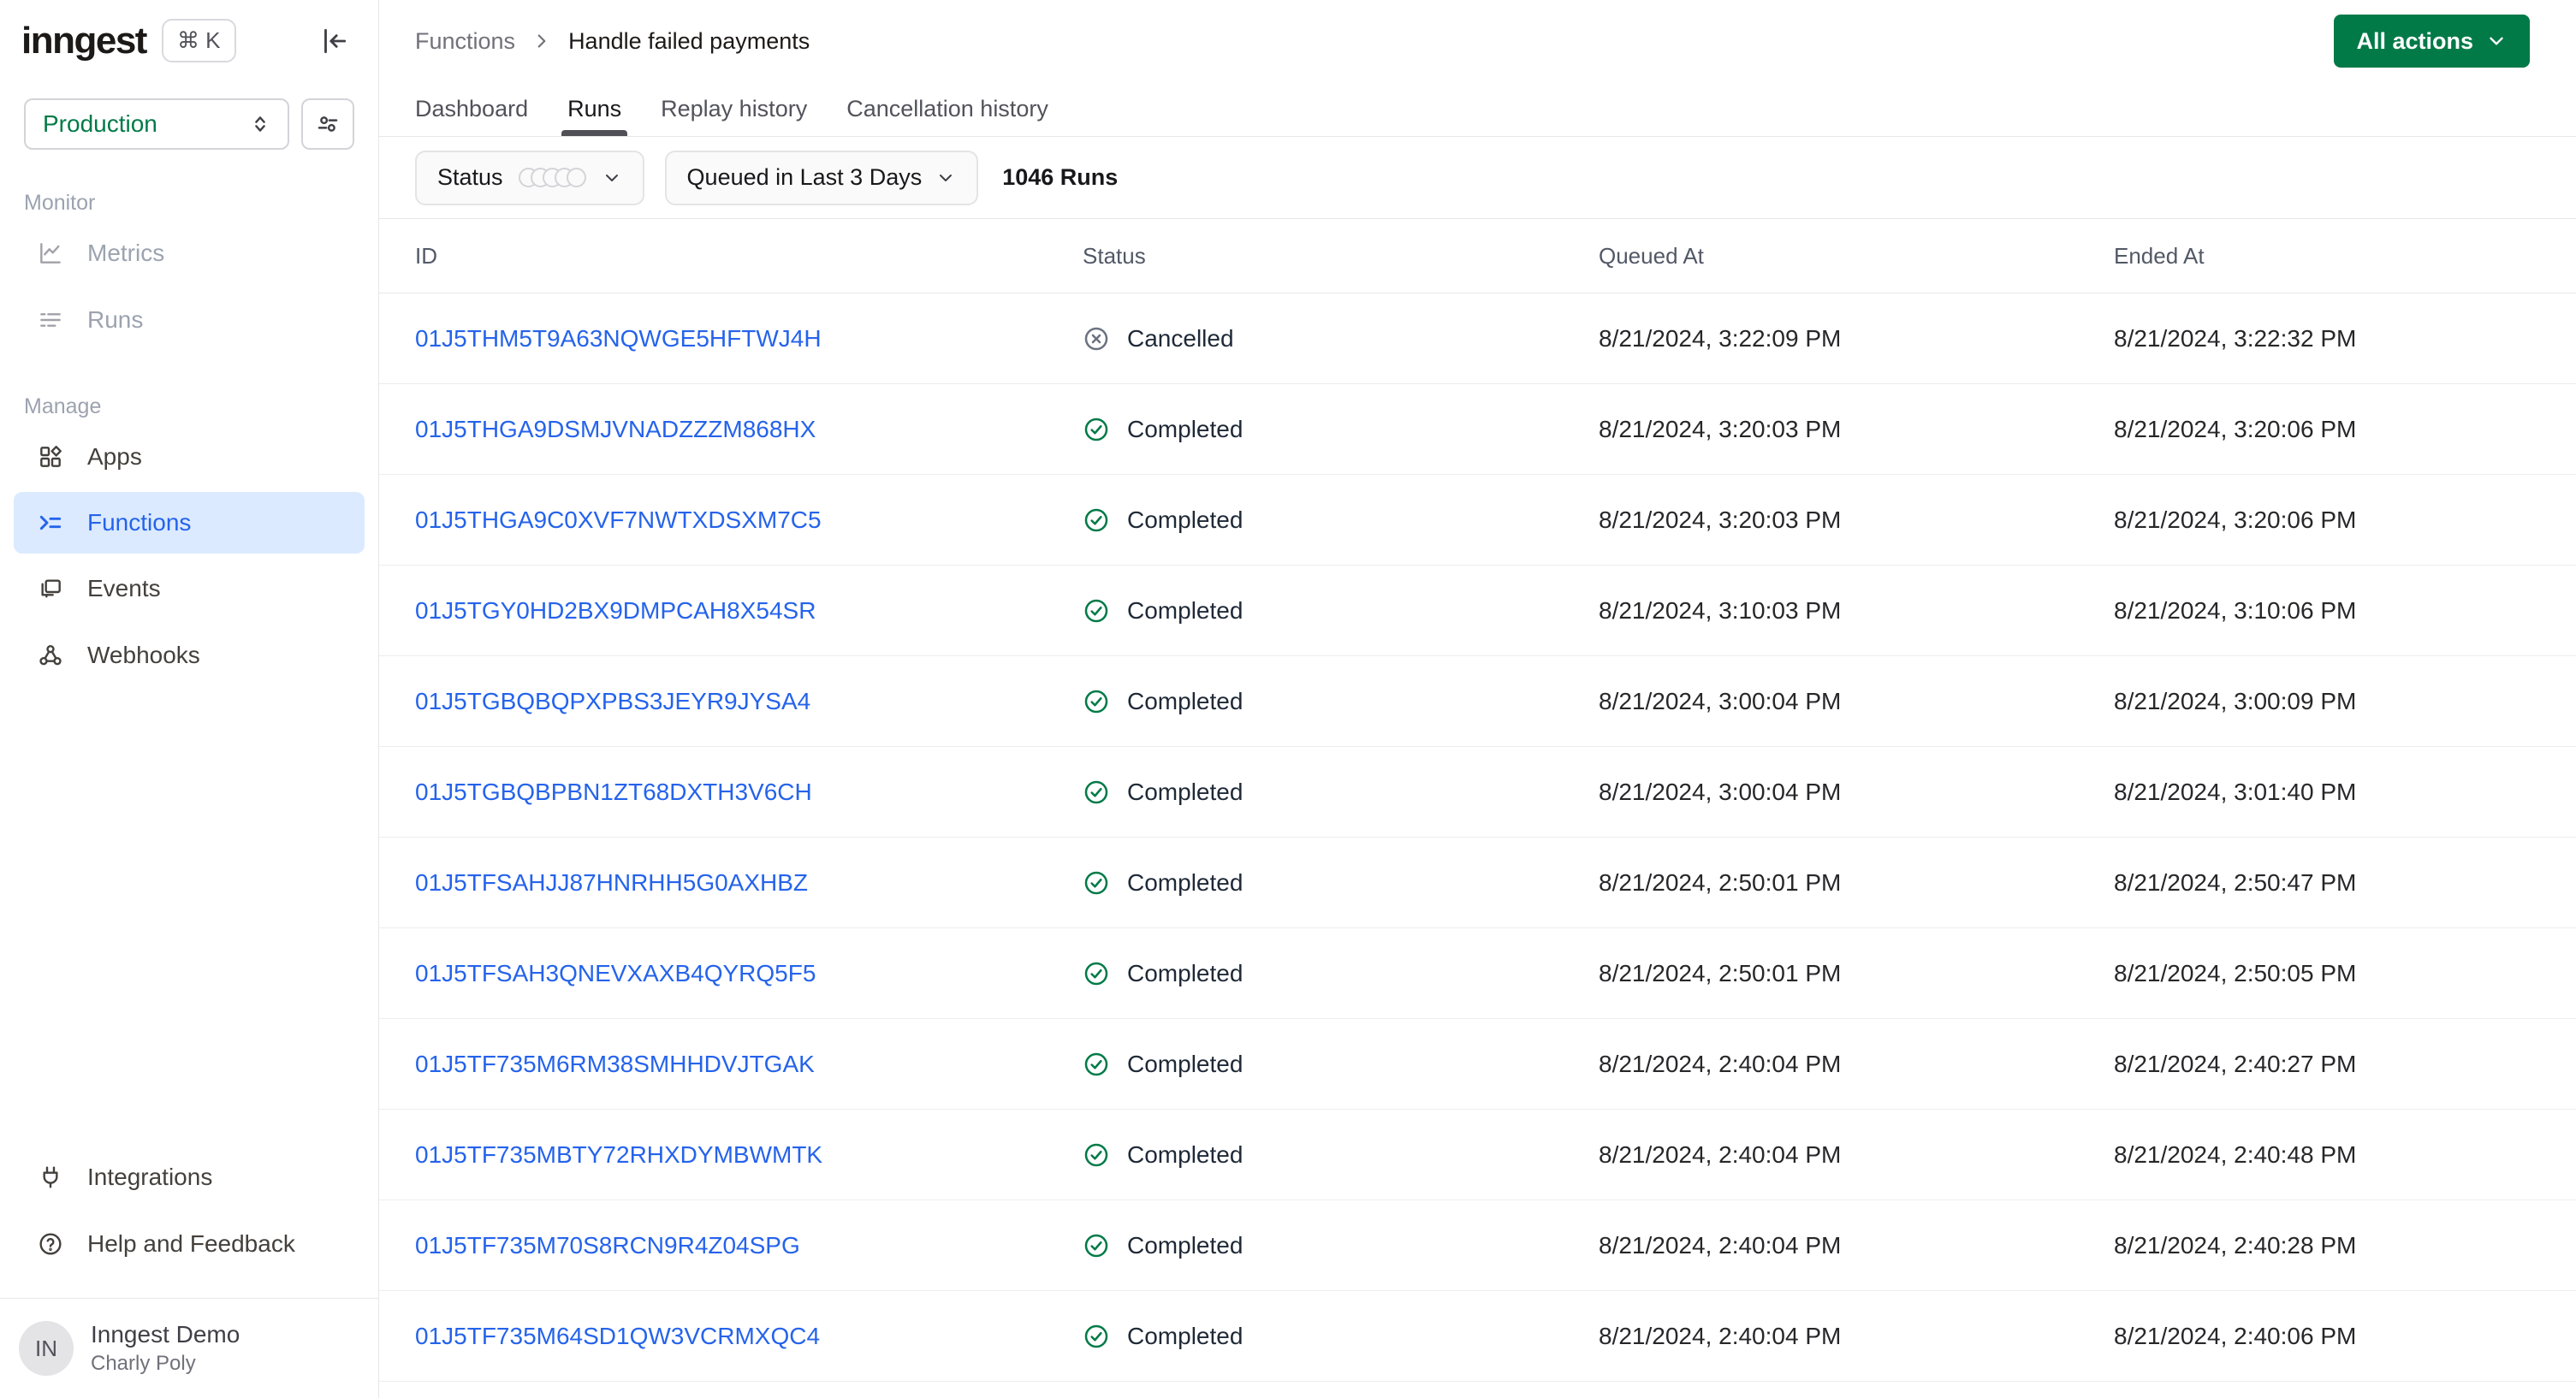 This screenshot has width=2576, height=1398. What do you see at coordinates (612, 701) in the screenshot?
I see `run-id-link: 01J5TGBQBQPXPBS3JEYR9JYSA4` at bounding box center [612, 701].